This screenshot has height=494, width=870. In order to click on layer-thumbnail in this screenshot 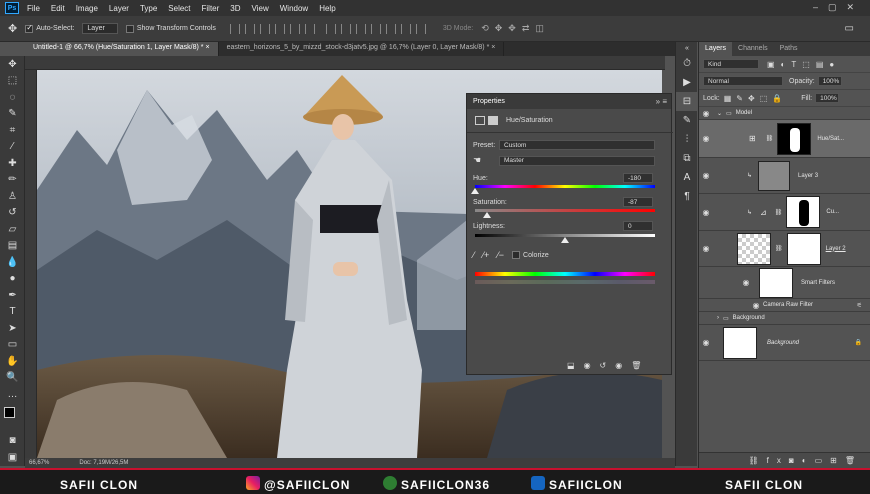, I will do `click(774, 175)`.